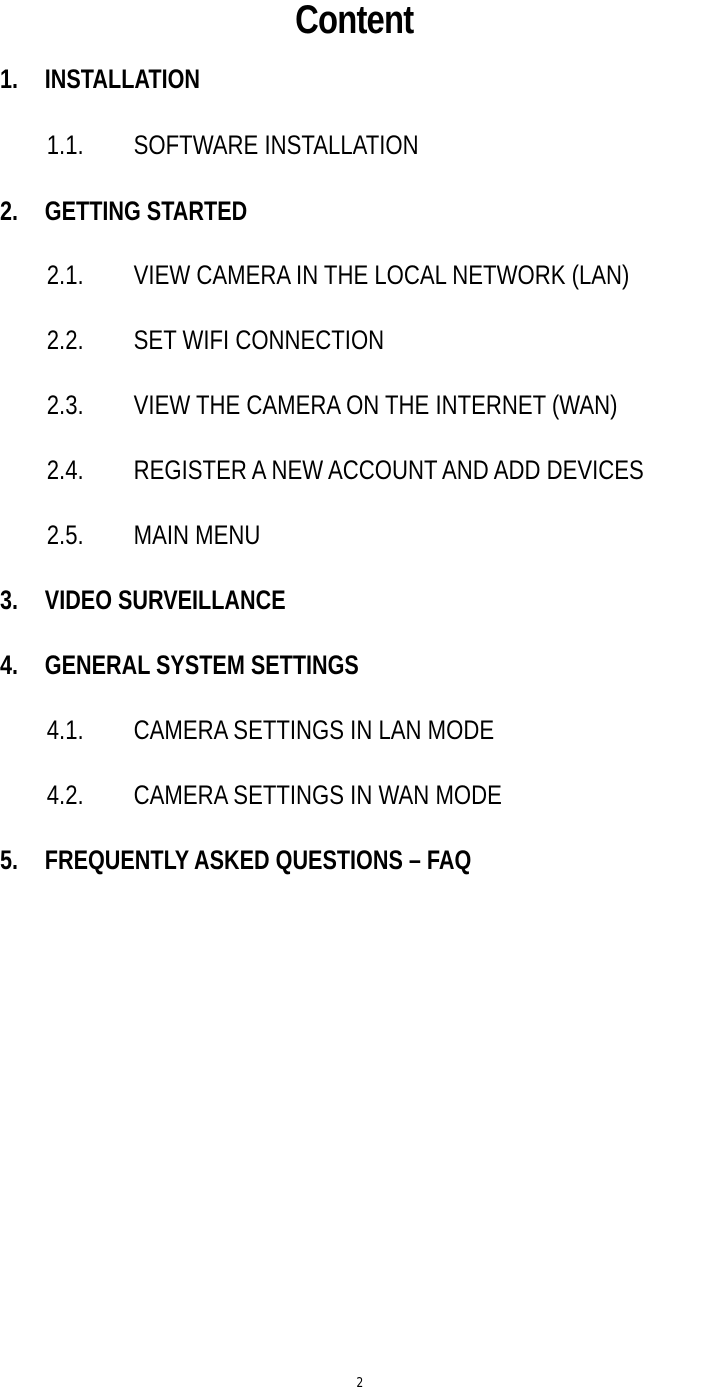 The image size is (720, 1392). I want to click on toc-entry-getting-started: 2. GETTING STARTED, so click(123, 211).